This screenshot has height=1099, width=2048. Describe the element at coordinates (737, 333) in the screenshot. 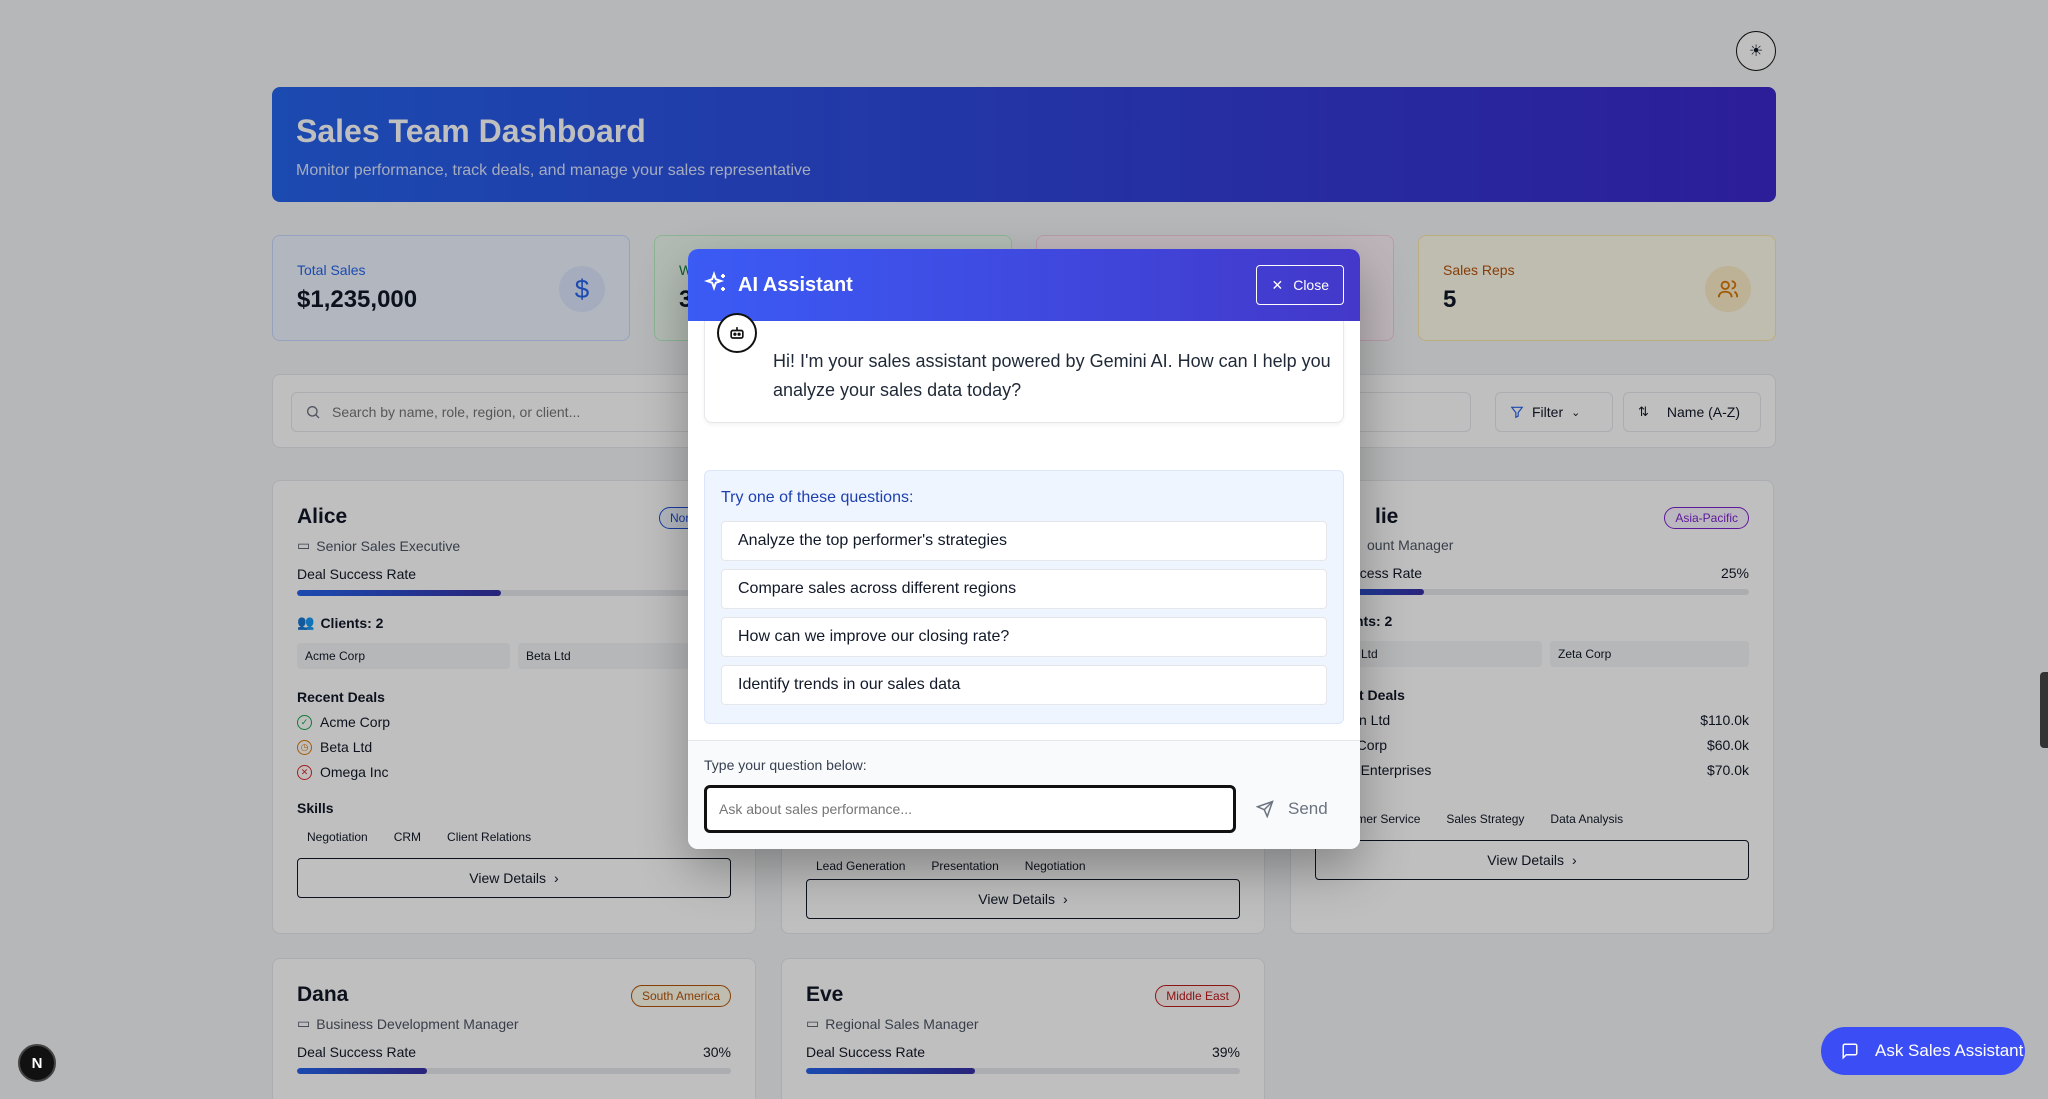

I see `bot-icon` at that location.